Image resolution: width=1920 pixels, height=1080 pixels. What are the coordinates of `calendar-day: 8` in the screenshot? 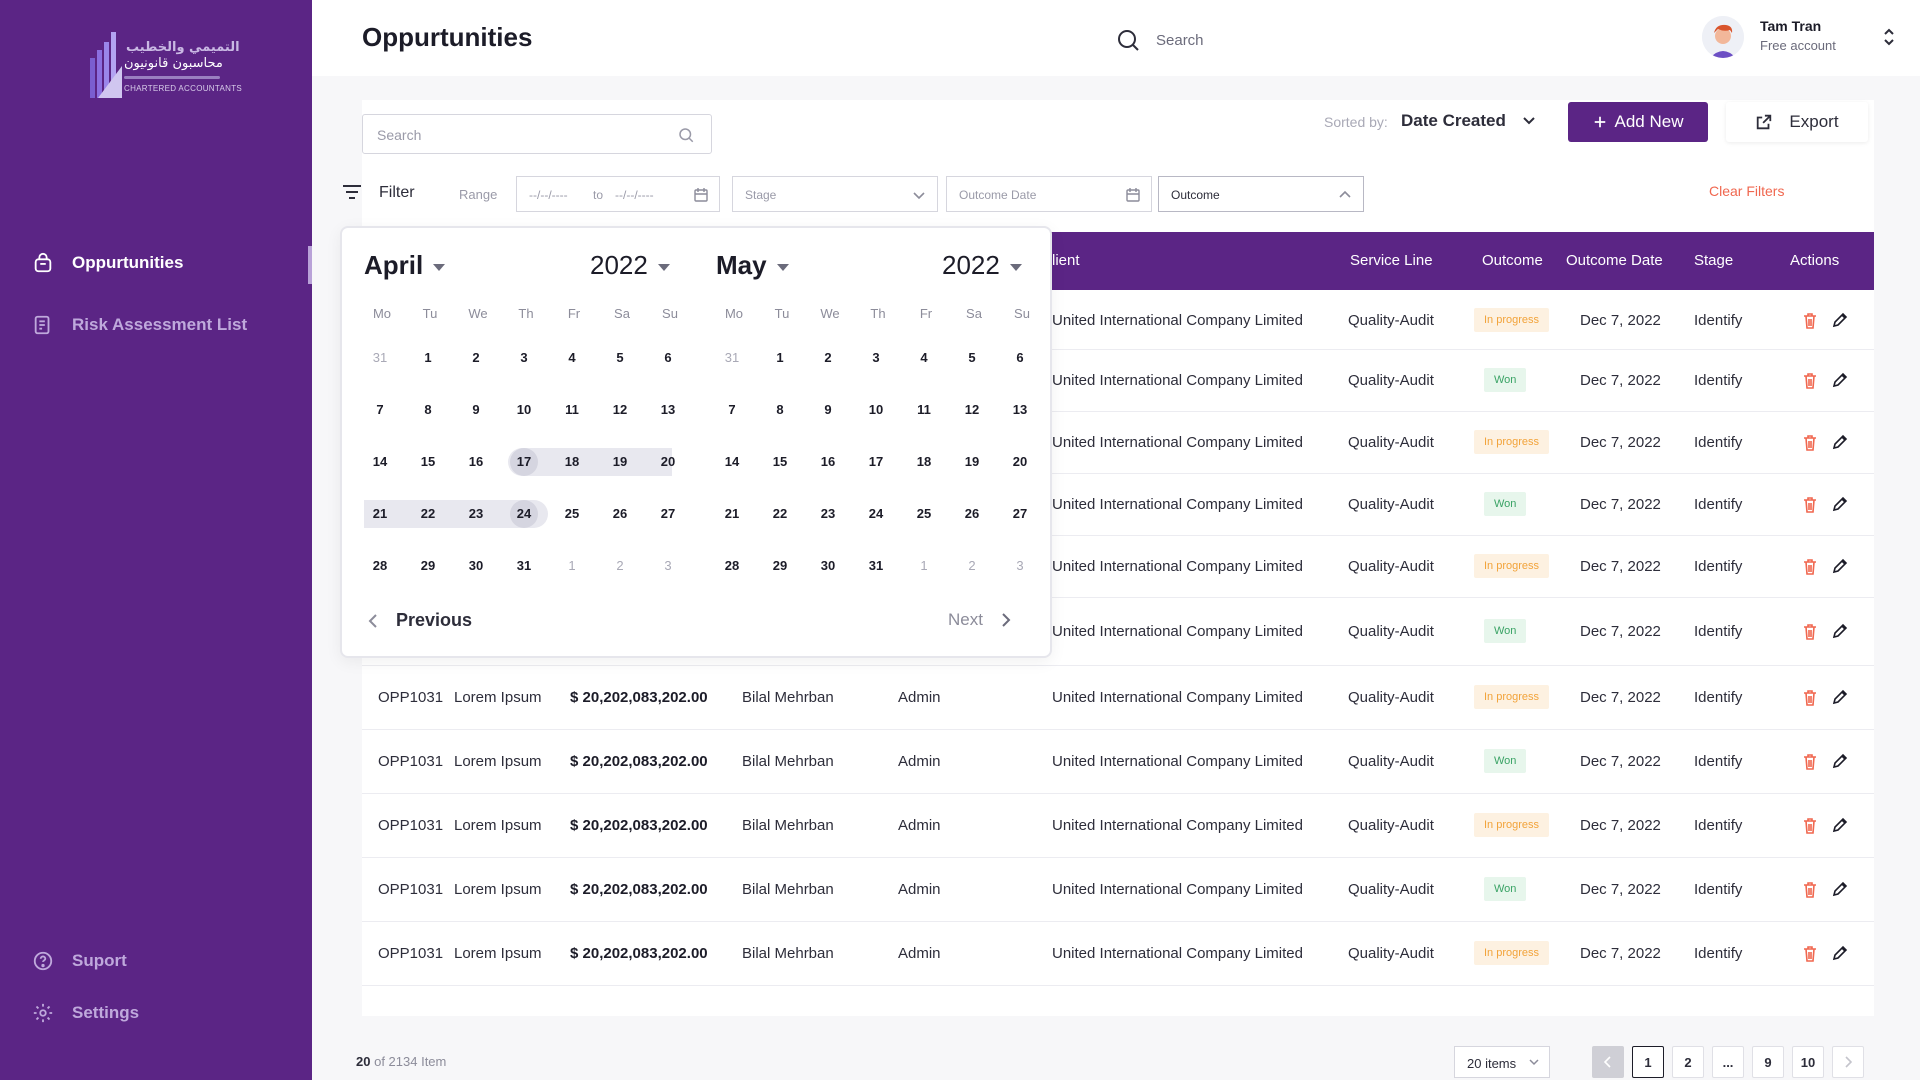 It's located at (780, 410).